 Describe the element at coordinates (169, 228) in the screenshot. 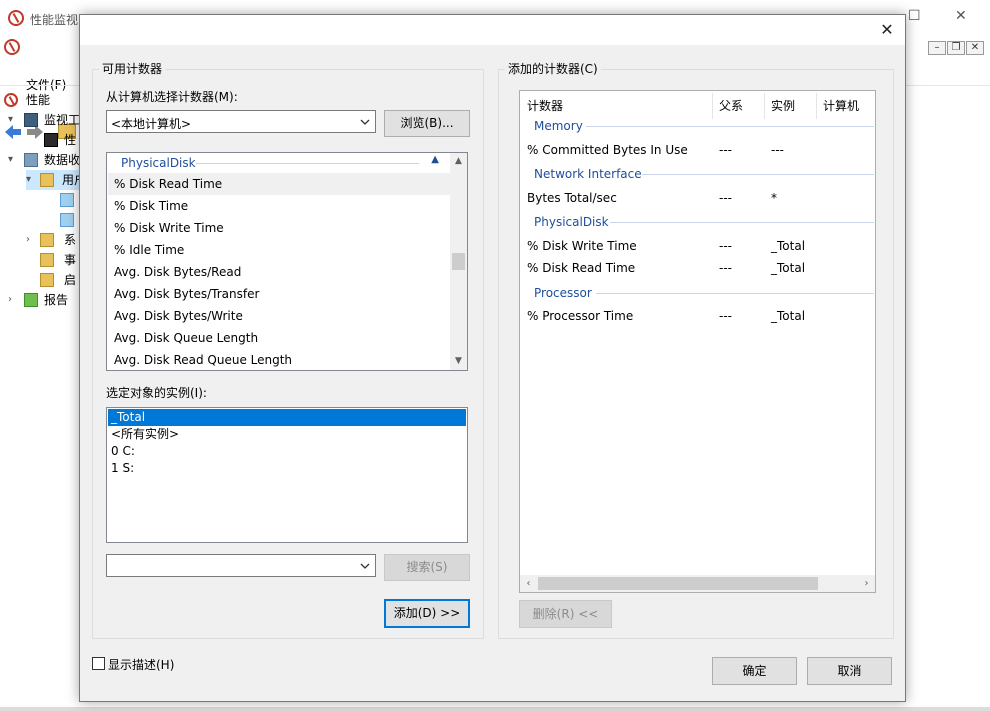

I see `counter-item: % Disk Write Time` at that location.